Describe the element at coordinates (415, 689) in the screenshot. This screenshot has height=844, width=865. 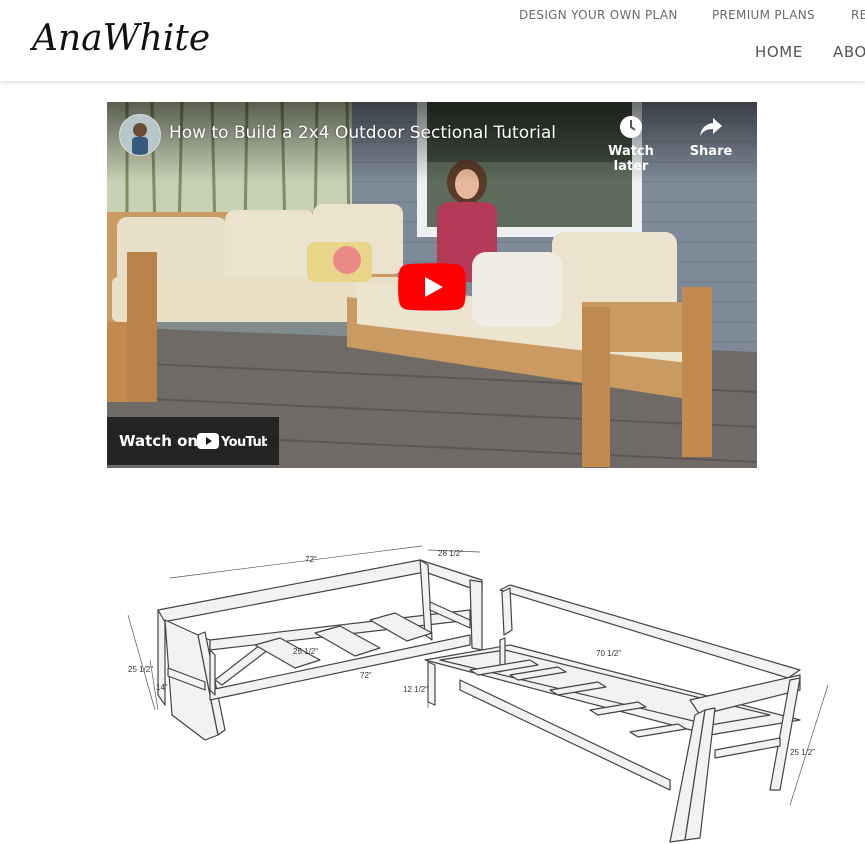
I see `dim-right-seat-height: 12 1/2"` at that location.